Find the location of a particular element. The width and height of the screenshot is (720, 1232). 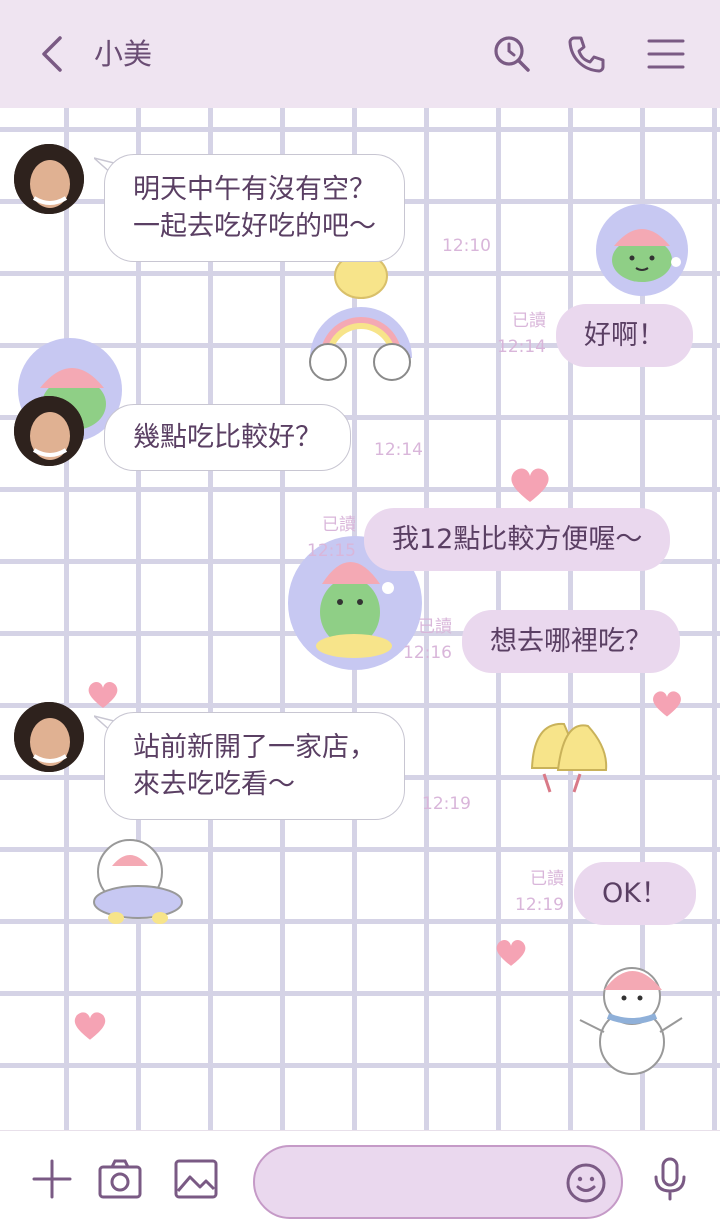

message-bubble-incoming: 站前新開了一家店， 來去吃吃看～ is located at coordinates (254, 766).